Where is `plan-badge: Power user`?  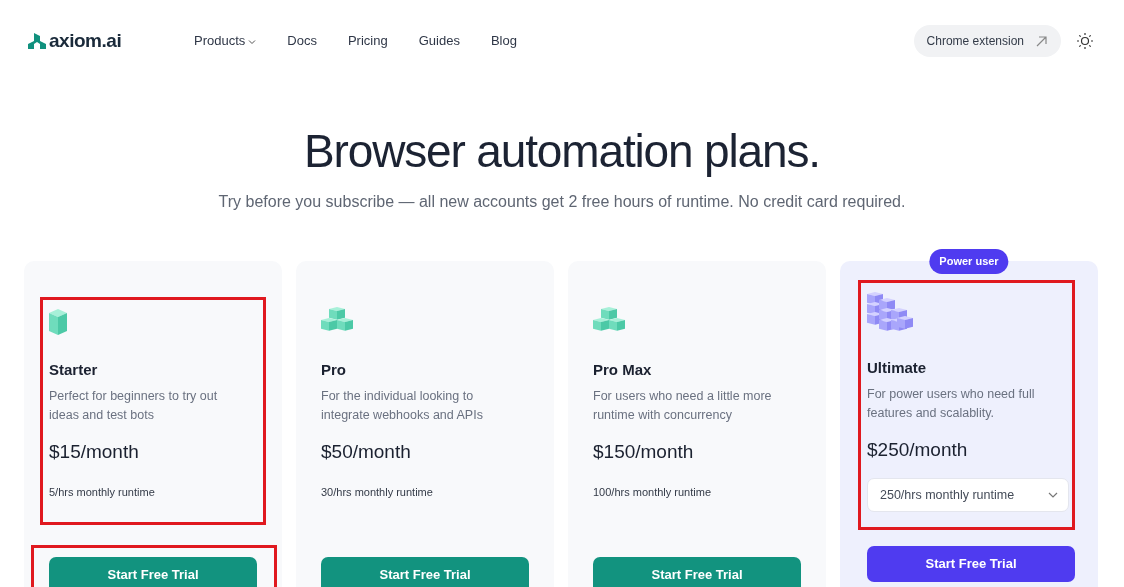 plan-badge: Power user is located at coordinates (969, 261).